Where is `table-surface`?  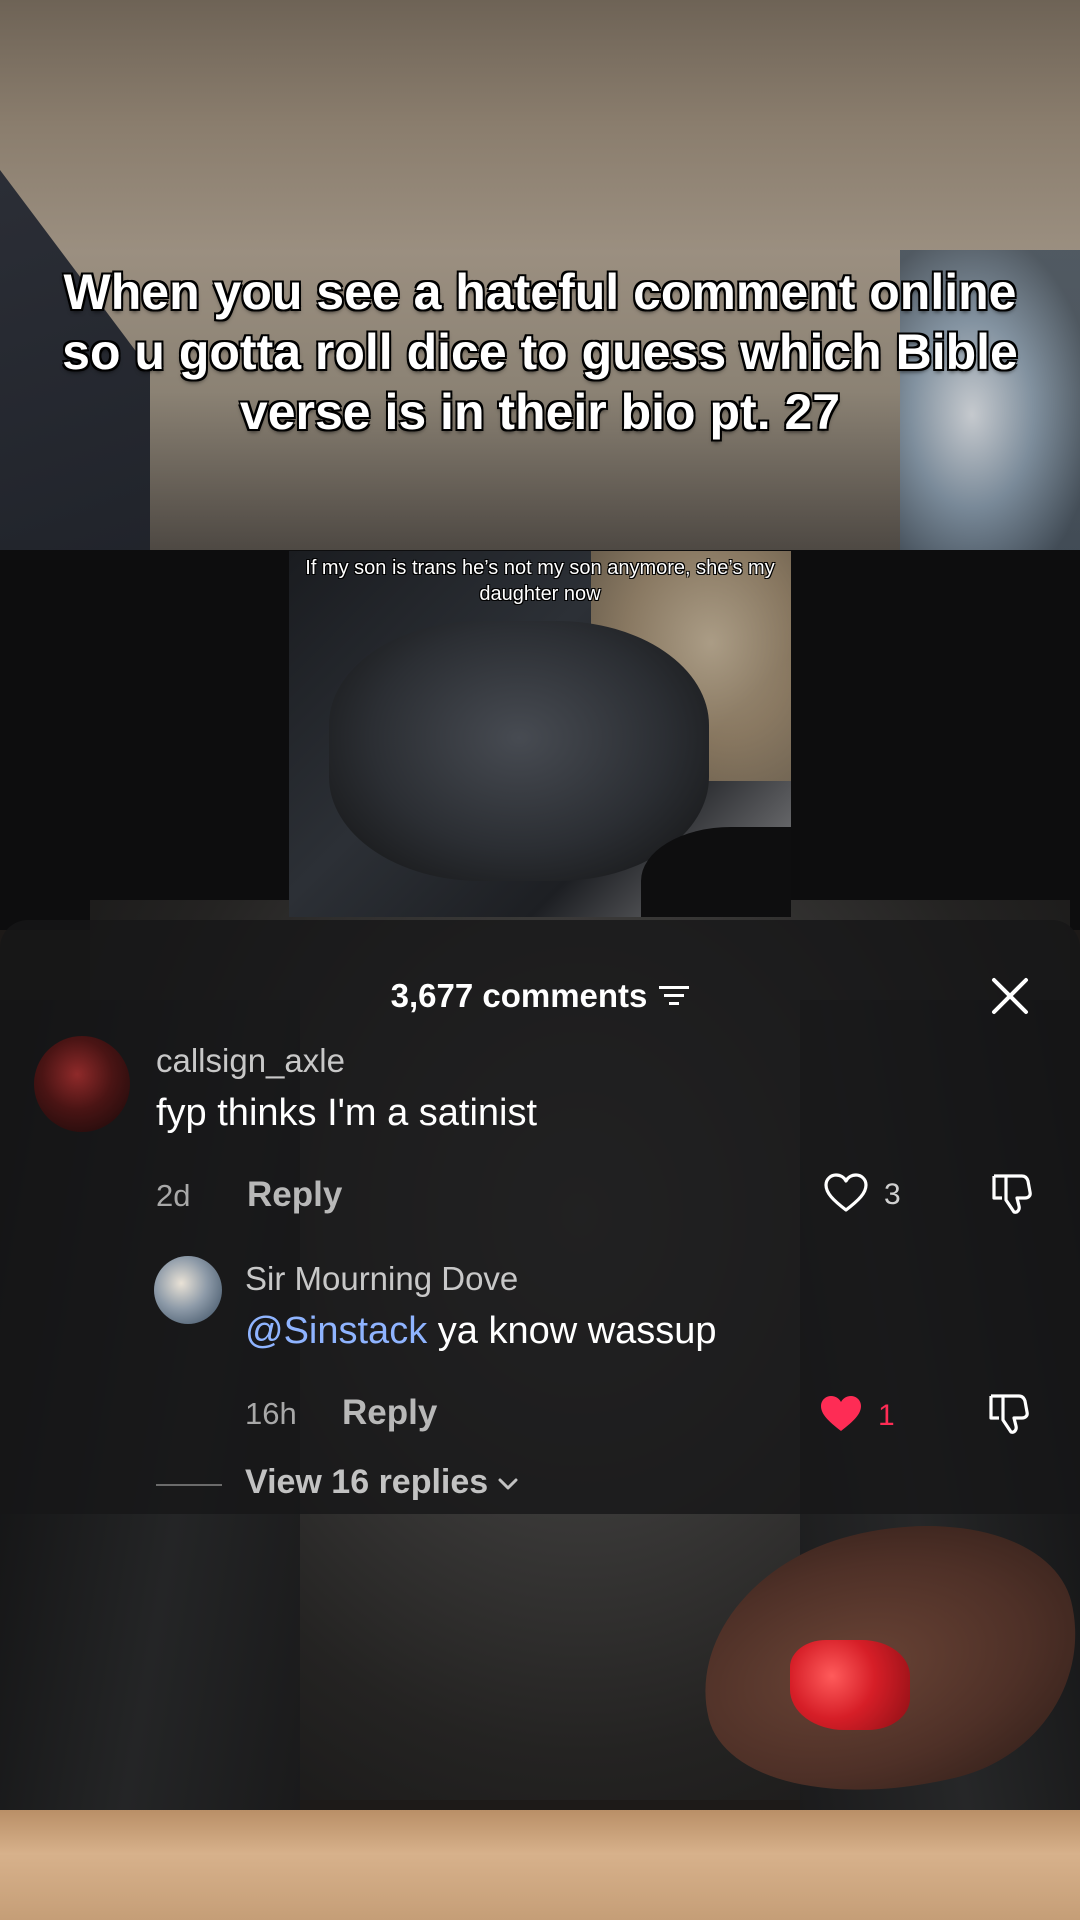 table-surface is located at coordinates (540, 1865).